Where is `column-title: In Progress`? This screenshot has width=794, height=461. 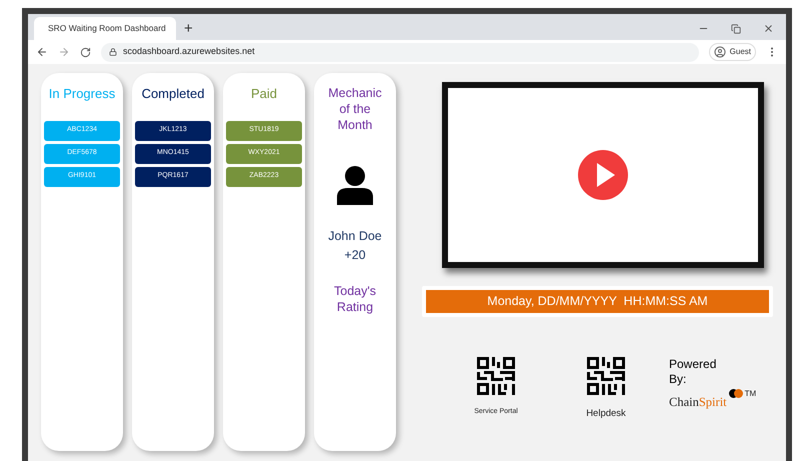 column-title: In Progress is located at coordinates (82, 94).